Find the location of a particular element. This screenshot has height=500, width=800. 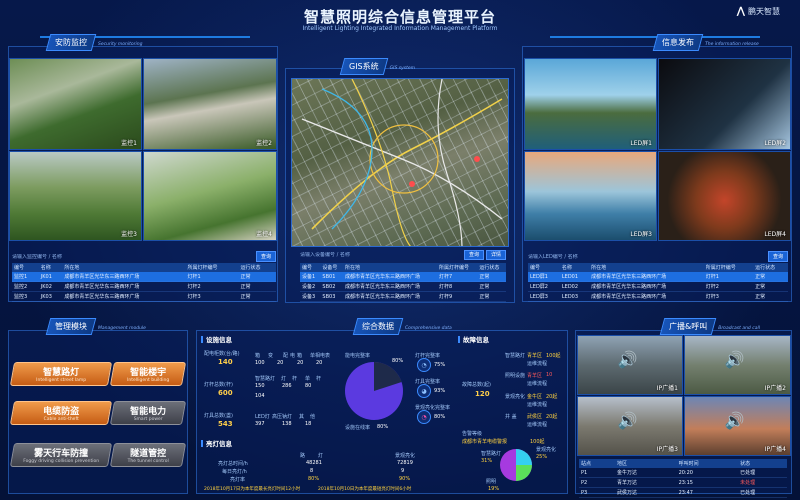

cell: 灯杆9 is located at coordinates (457, 296).